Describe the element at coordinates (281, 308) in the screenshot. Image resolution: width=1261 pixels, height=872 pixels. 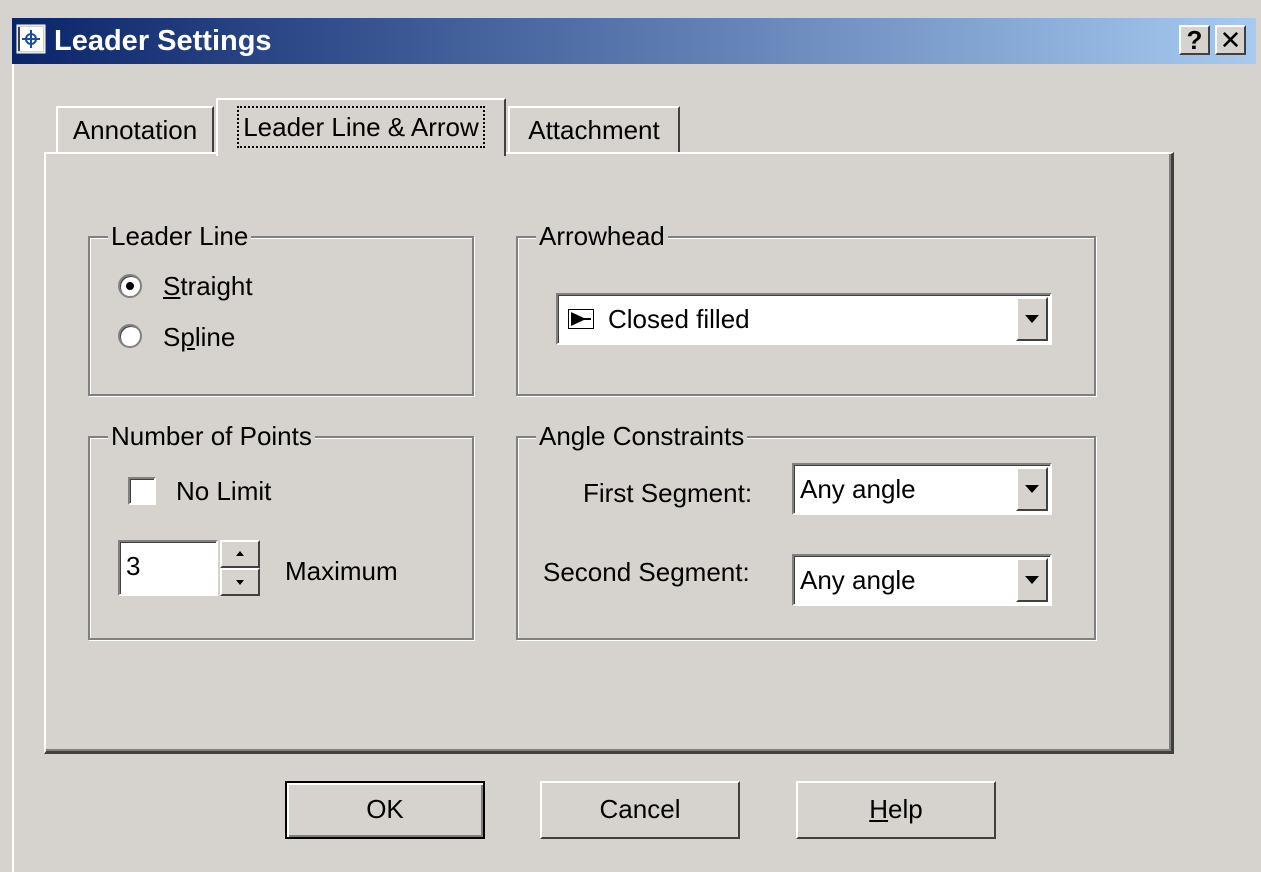
I see `leader-line-group: Leader Line` at that location.